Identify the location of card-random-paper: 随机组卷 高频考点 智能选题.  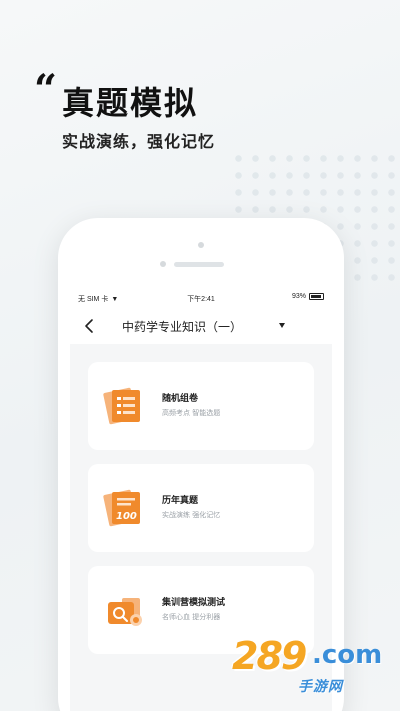
(201, 406).